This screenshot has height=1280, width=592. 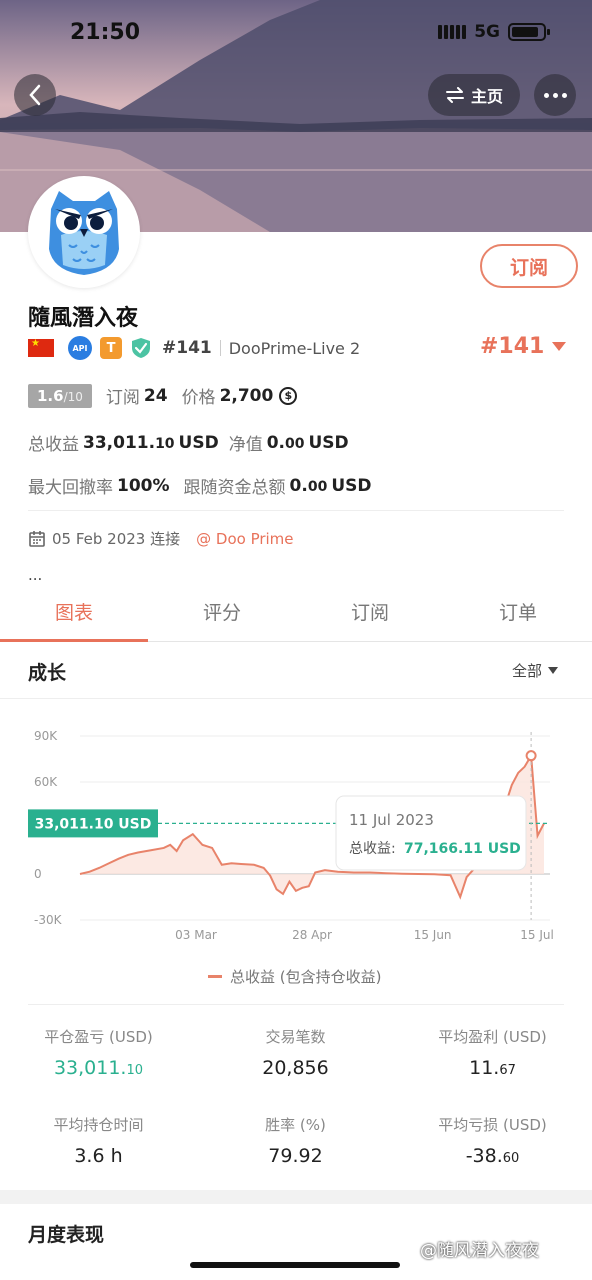 What do you see at coordinates (244, 539) in the screenshot?
I see `broker-link: @ Doo Prime` at bounding box center [244, 539].